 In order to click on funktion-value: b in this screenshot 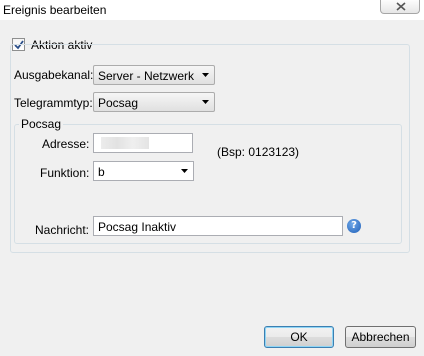, I will do `click(101, 172)`.